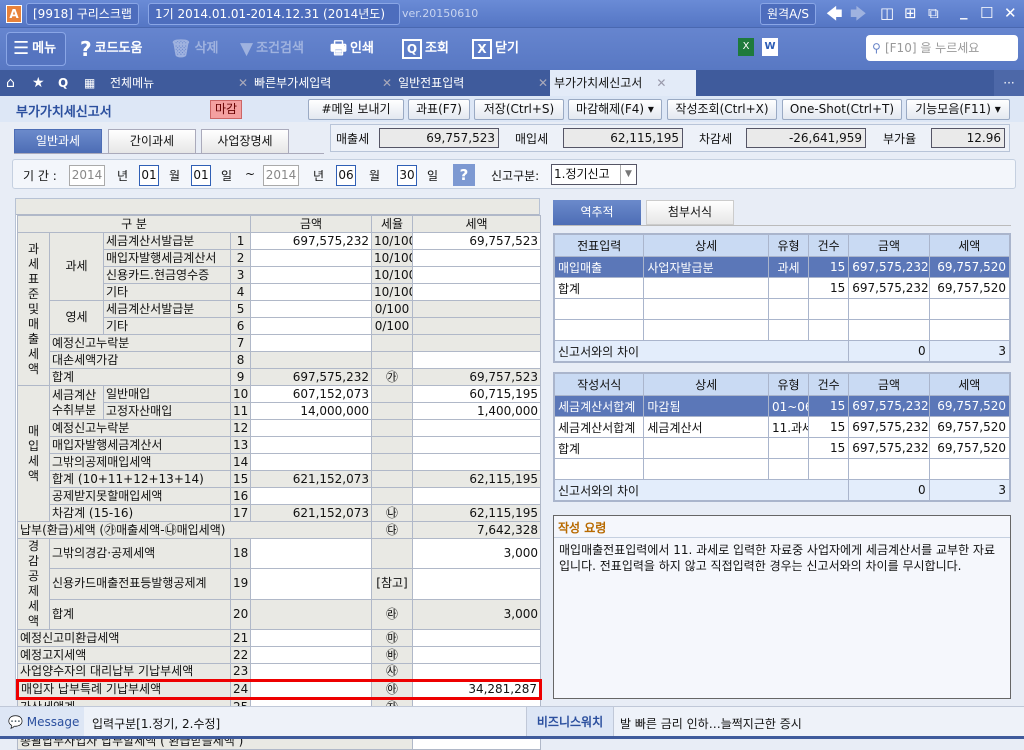 This screenshot has width=1024, height=750. I want to click on tab-simplified-taxation: 간이과세, so click(152, 141).